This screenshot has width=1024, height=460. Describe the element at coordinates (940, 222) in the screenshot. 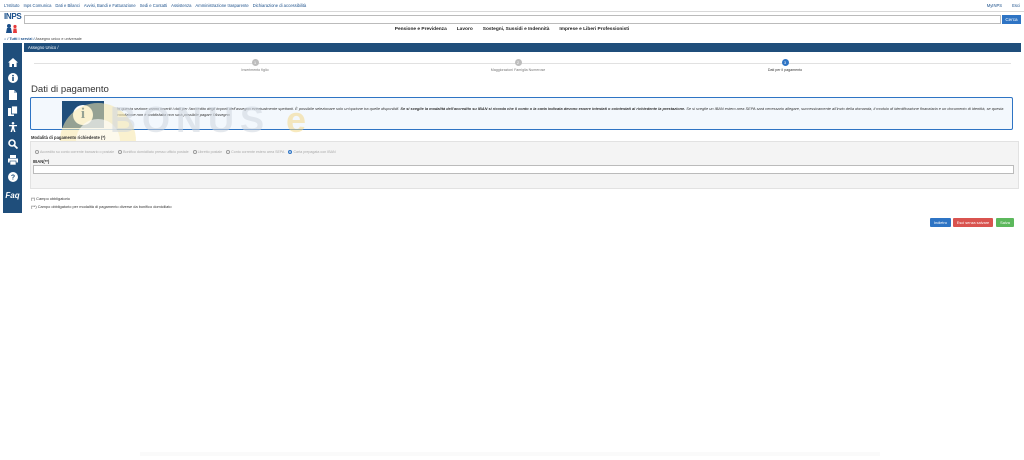

I see `back-button: Indietro` at that location.